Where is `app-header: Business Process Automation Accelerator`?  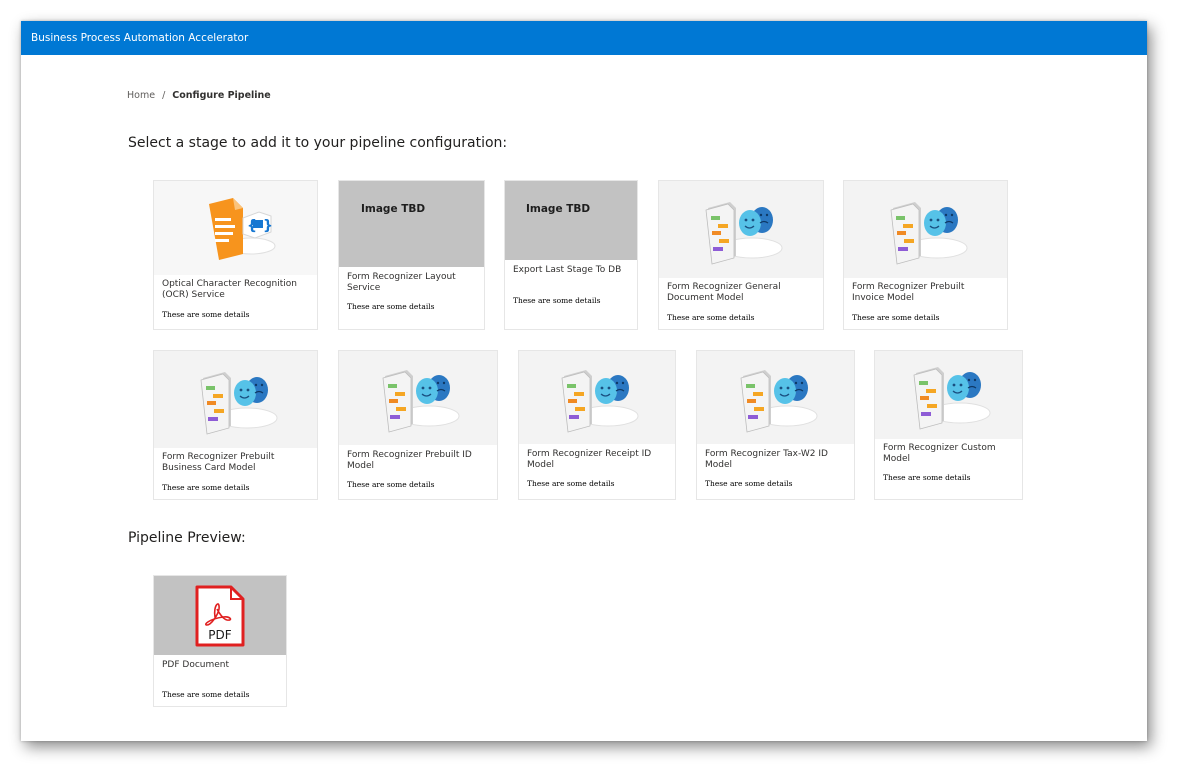 app-header: Business Process Automation Accelerator is located at coordinates (584, 38).